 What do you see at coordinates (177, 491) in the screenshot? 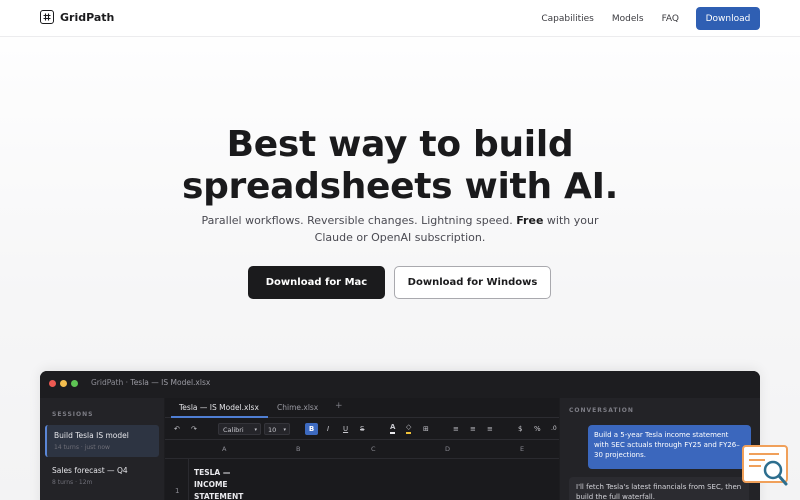
I see `row-number: 1` at bounding box center [177, 491].